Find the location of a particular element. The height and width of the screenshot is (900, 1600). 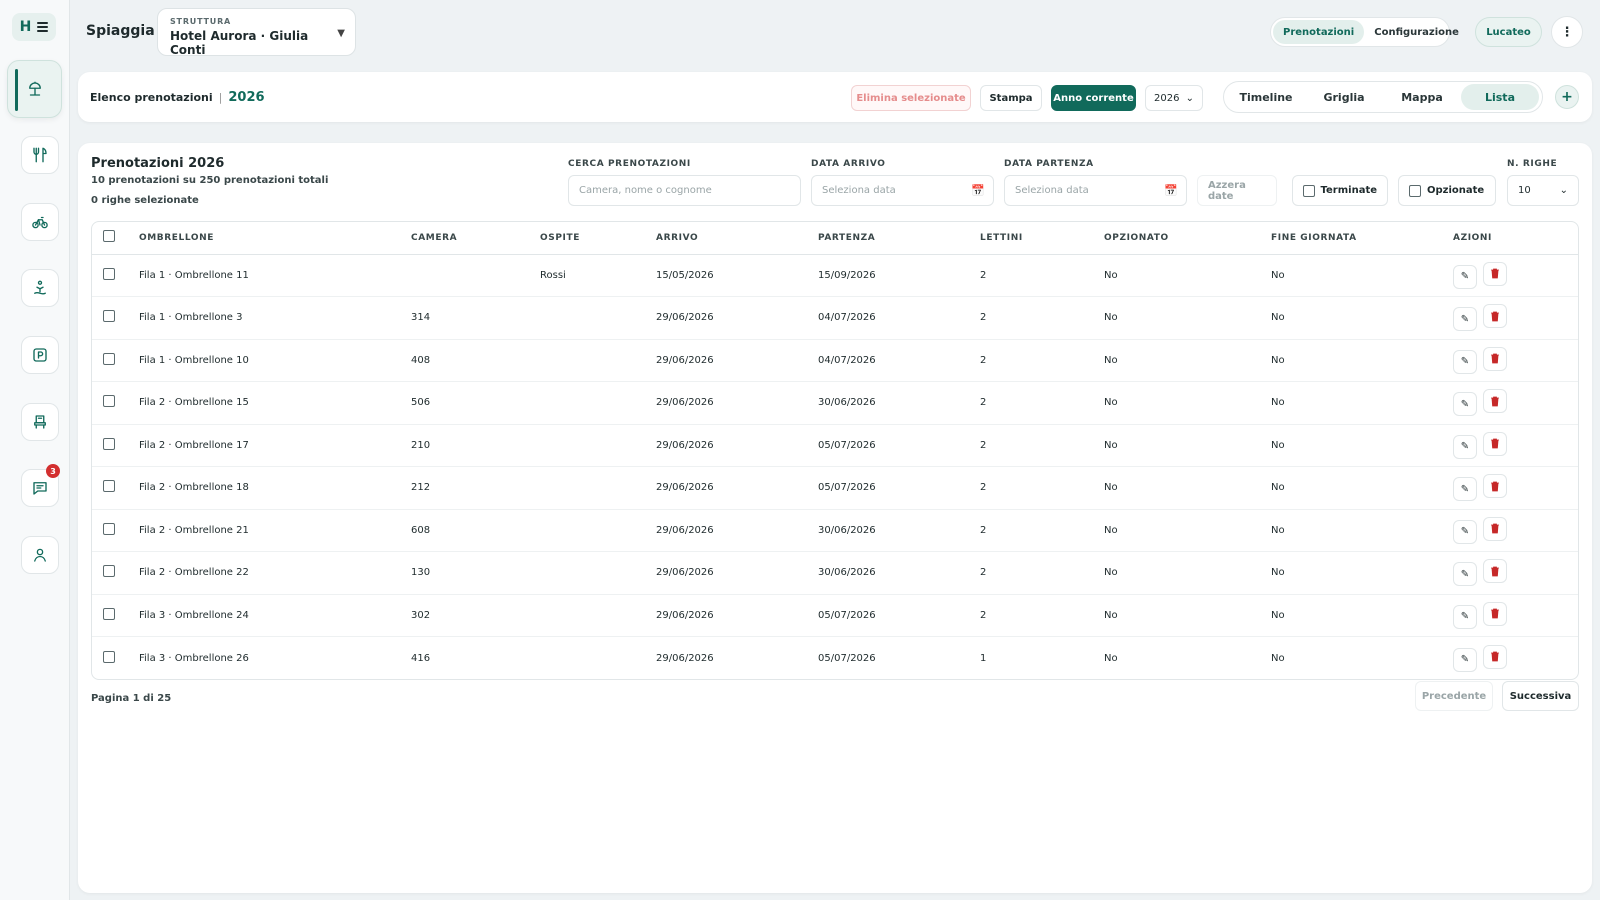

current-year-button: Anno corrente is located at coordinates (1093, 98).